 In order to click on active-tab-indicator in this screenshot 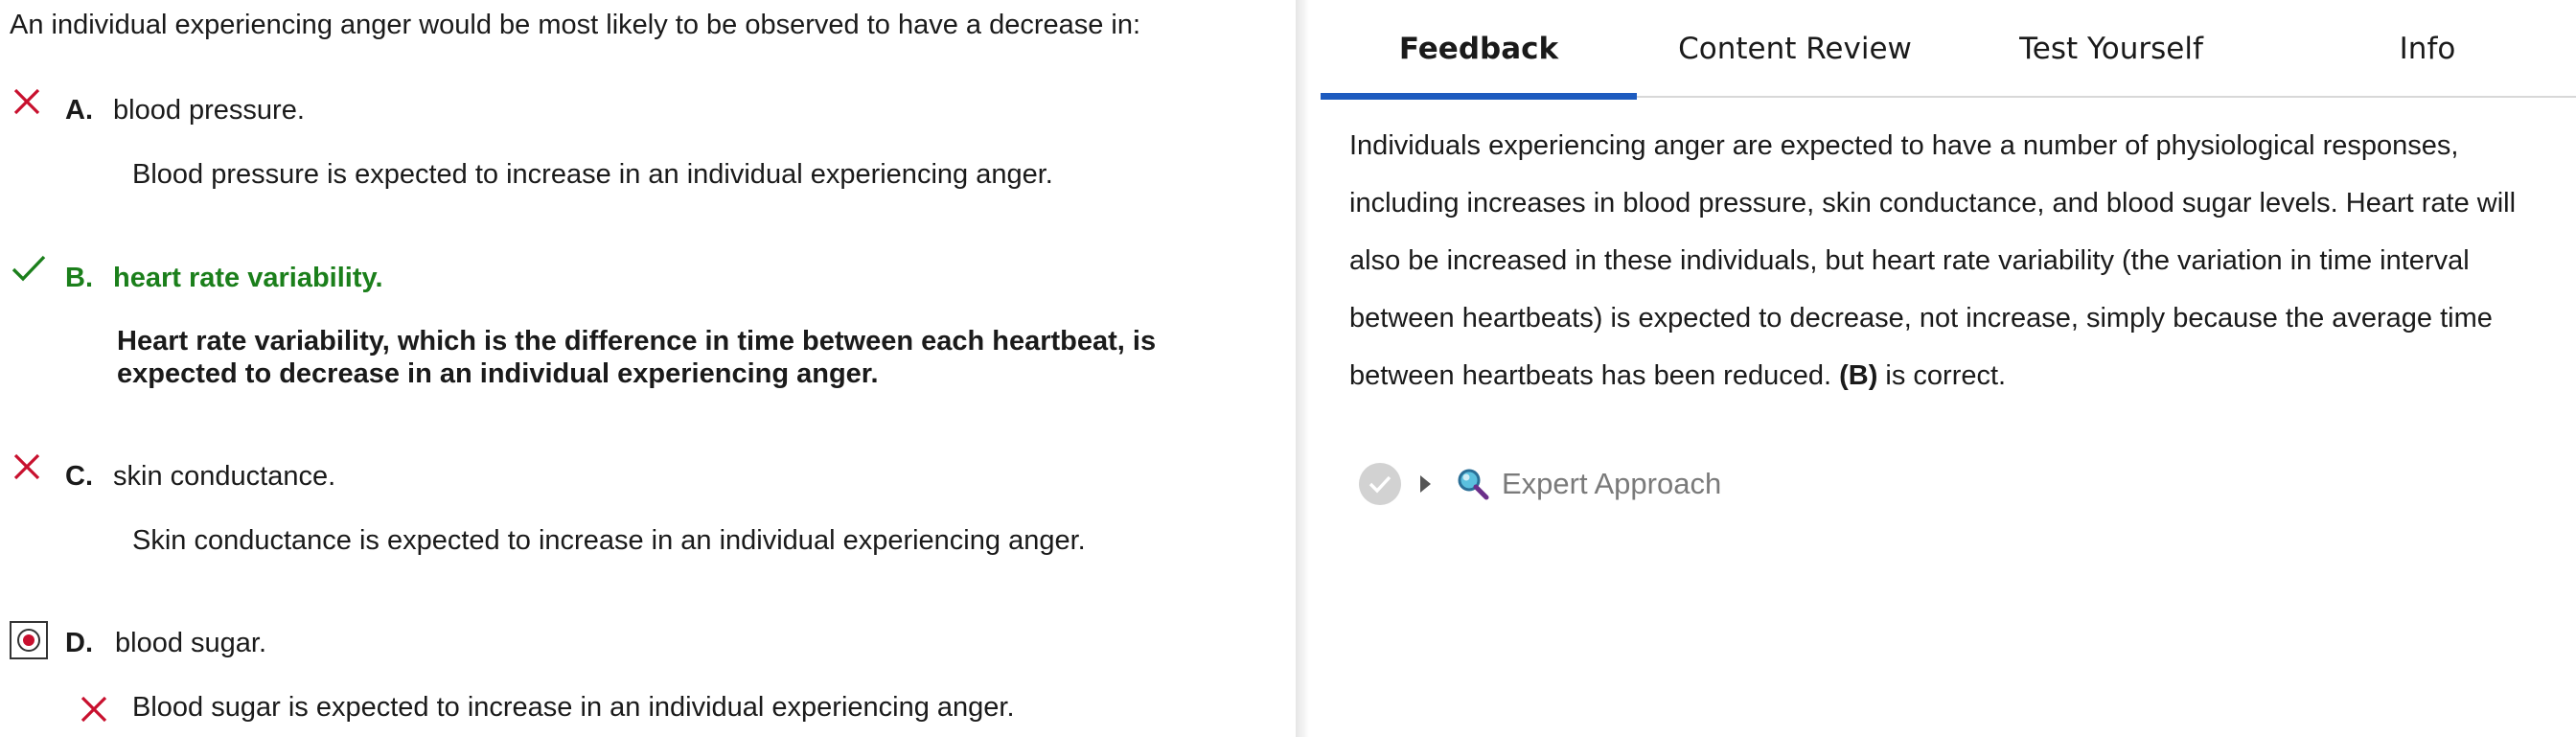, I will do `click(1479, 96)`.